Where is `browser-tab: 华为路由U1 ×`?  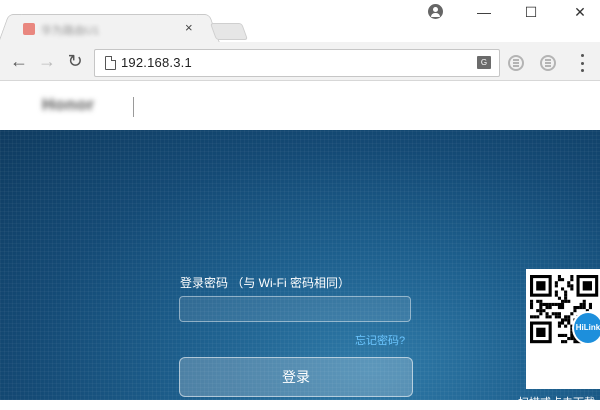
browser-tab: 华为路由U1 × is located at coordinates (109, 29).